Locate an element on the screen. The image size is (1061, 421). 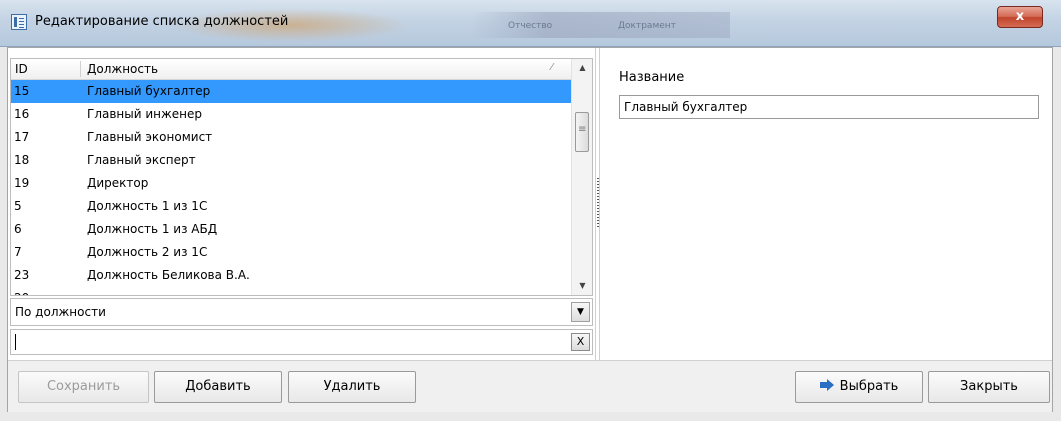
cell-id: 23 is located at coordinates (22, 275).